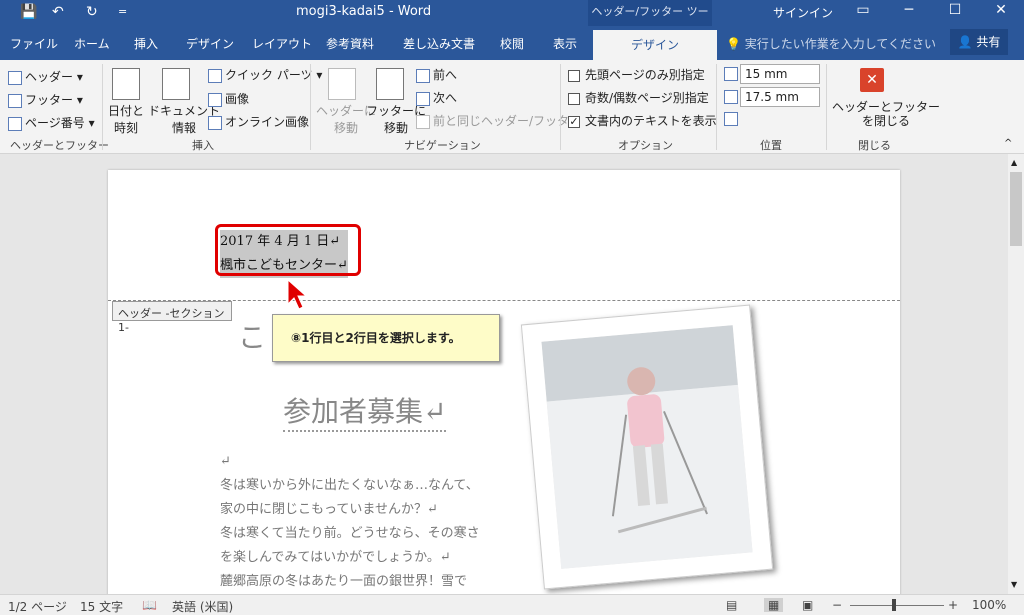  What do you see at coordinates (989, 605) in the screenshot?
I see `zoom-level: 100%` at bounding box center [989, 605].